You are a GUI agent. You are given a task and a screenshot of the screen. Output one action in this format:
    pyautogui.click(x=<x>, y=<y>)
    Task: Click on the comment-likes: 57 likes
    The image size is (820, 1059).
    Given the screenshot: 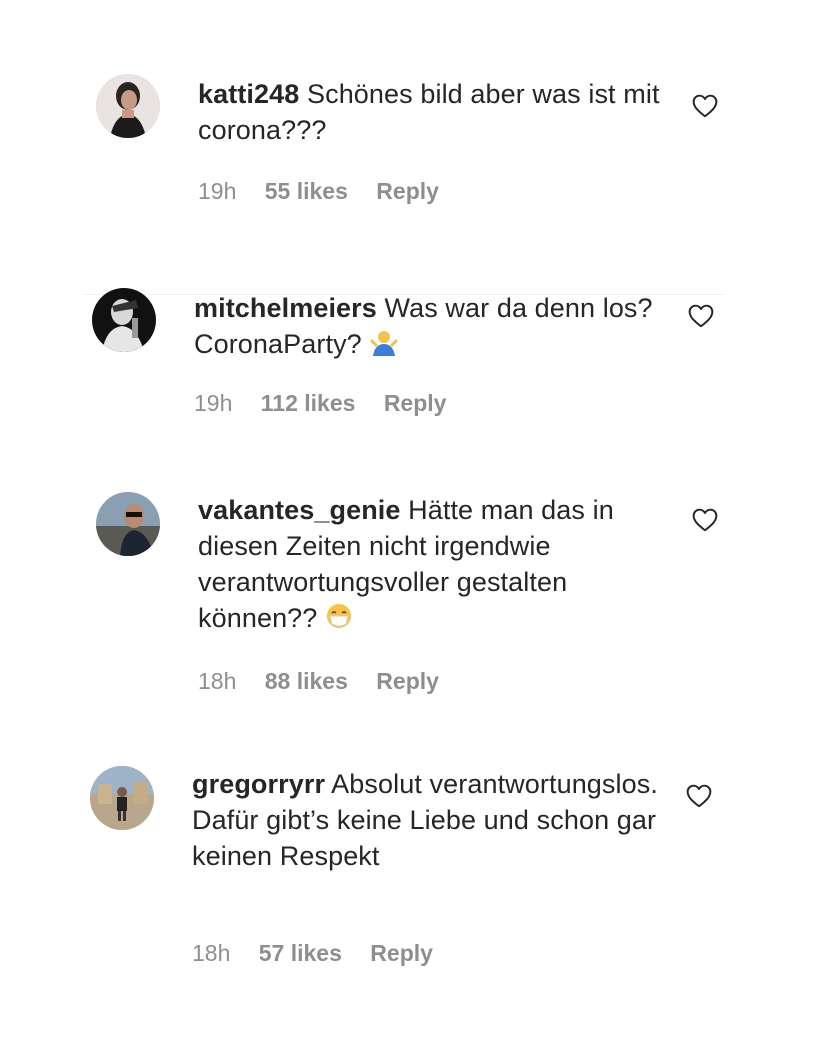 What is the action you would take?
    pyautogui.click(x=300, y=953)
    